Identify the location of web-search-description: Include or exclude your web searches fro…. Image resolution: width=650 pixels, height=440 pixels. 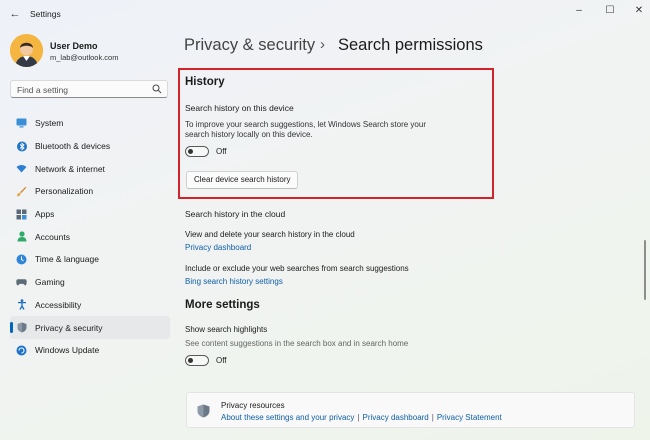
(297, 268).